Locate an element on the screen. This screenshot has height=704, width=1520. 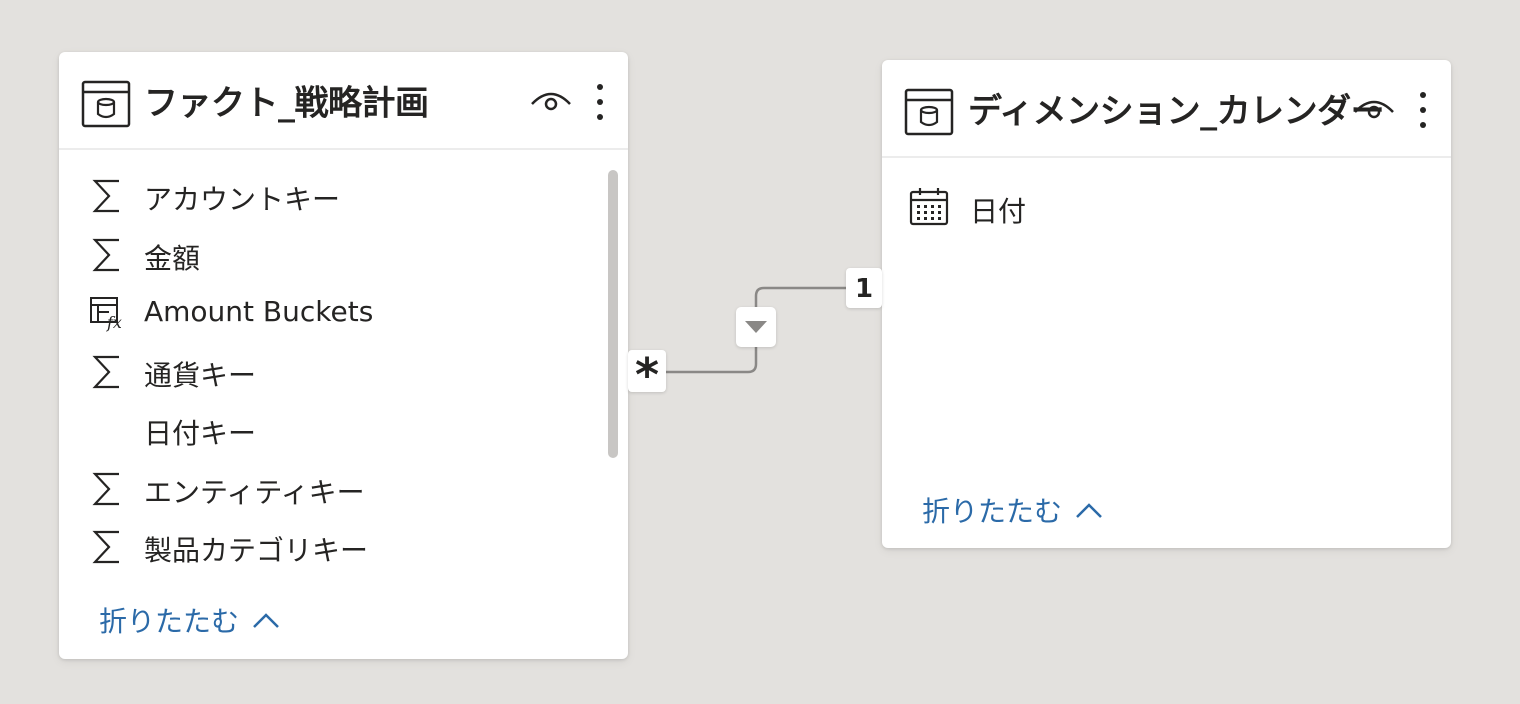
field-row: 製品カテゴリキー is located at coordinates (343, 550).